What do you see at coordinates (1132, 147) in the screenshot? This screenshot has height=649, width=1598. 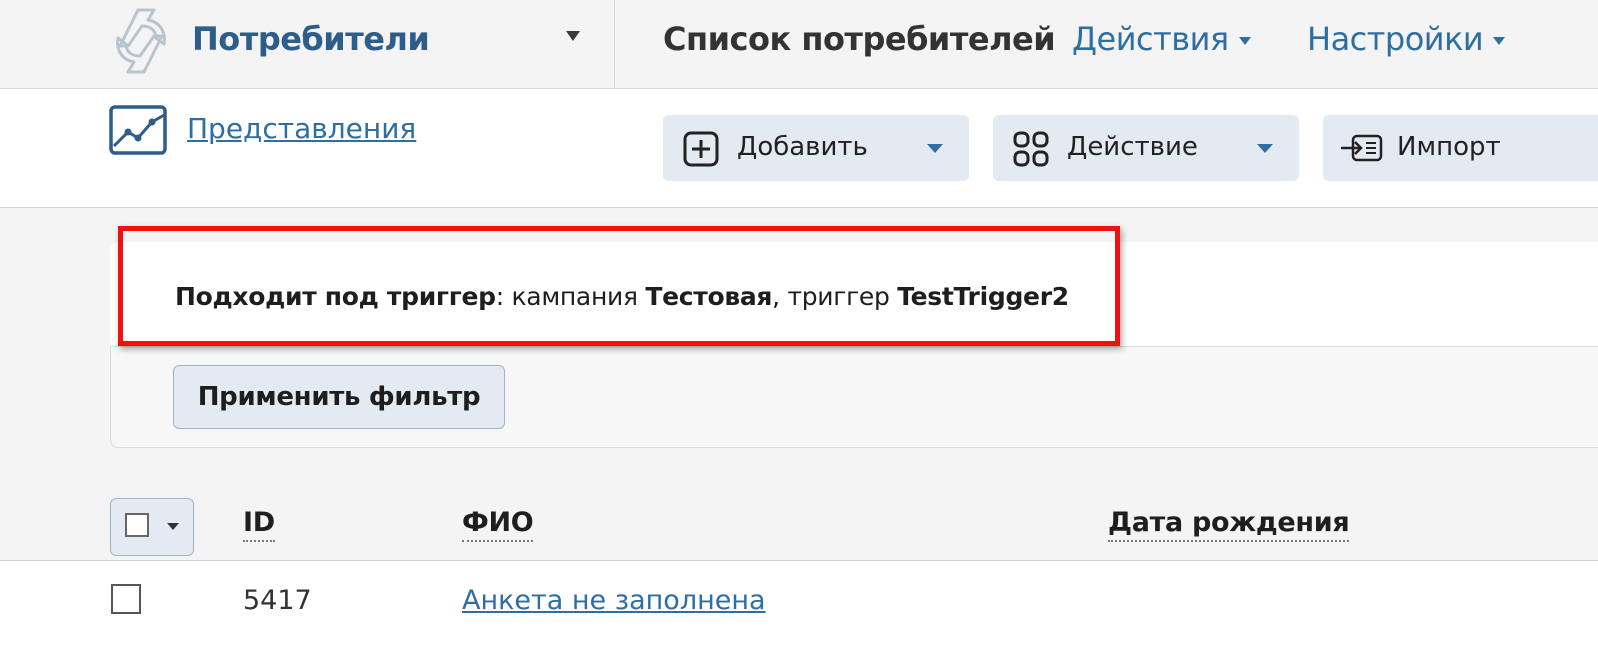 I see `action-button-label: Действие` at bounding box center [1132, 147].